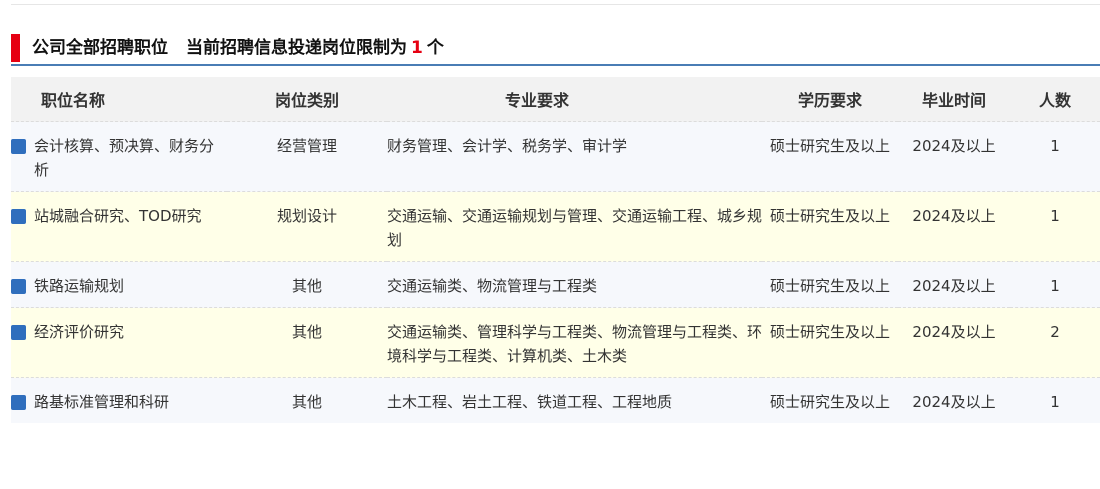 The width and height of the screenshot is (1100, 489). Describe the element at coordinates (954, 99) in the screenshot. I see `header-graduation-time: 毕业时间` at that location.